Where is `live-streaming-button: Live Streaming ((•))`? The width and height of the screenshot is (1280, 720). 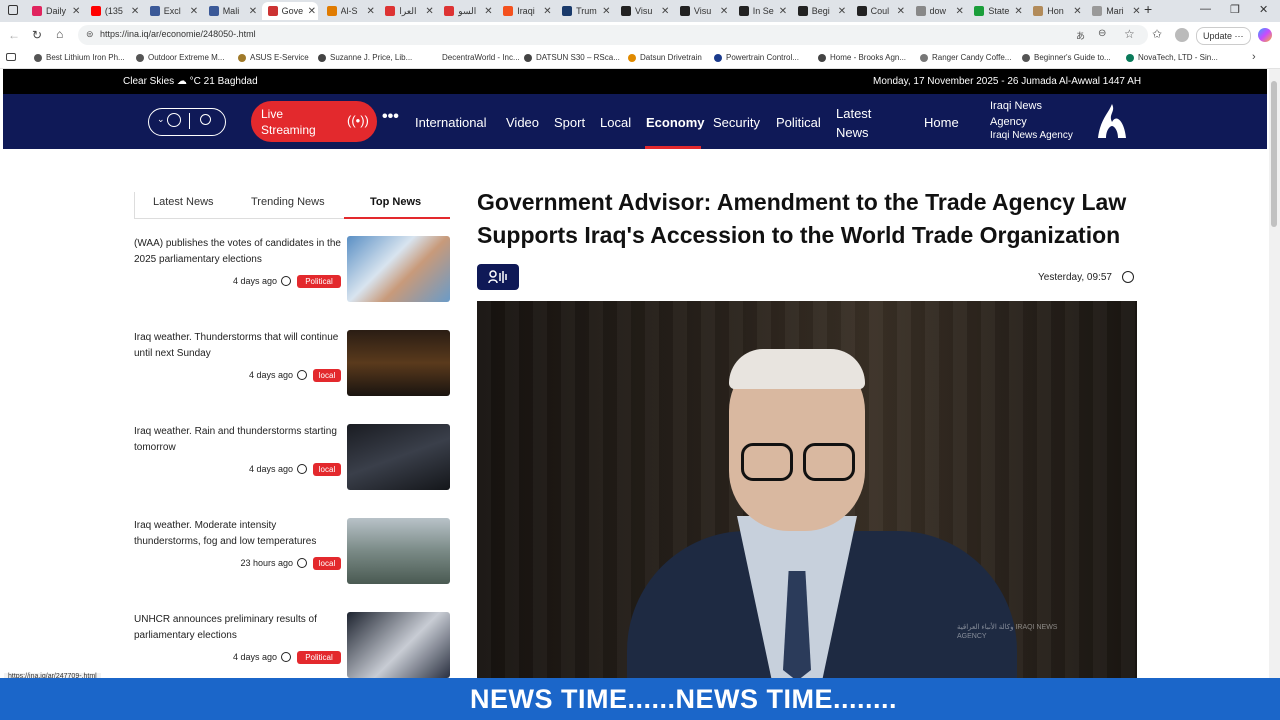
live-streaming-button: Live Streaming ((•)) is located at coordinates (314, 121).